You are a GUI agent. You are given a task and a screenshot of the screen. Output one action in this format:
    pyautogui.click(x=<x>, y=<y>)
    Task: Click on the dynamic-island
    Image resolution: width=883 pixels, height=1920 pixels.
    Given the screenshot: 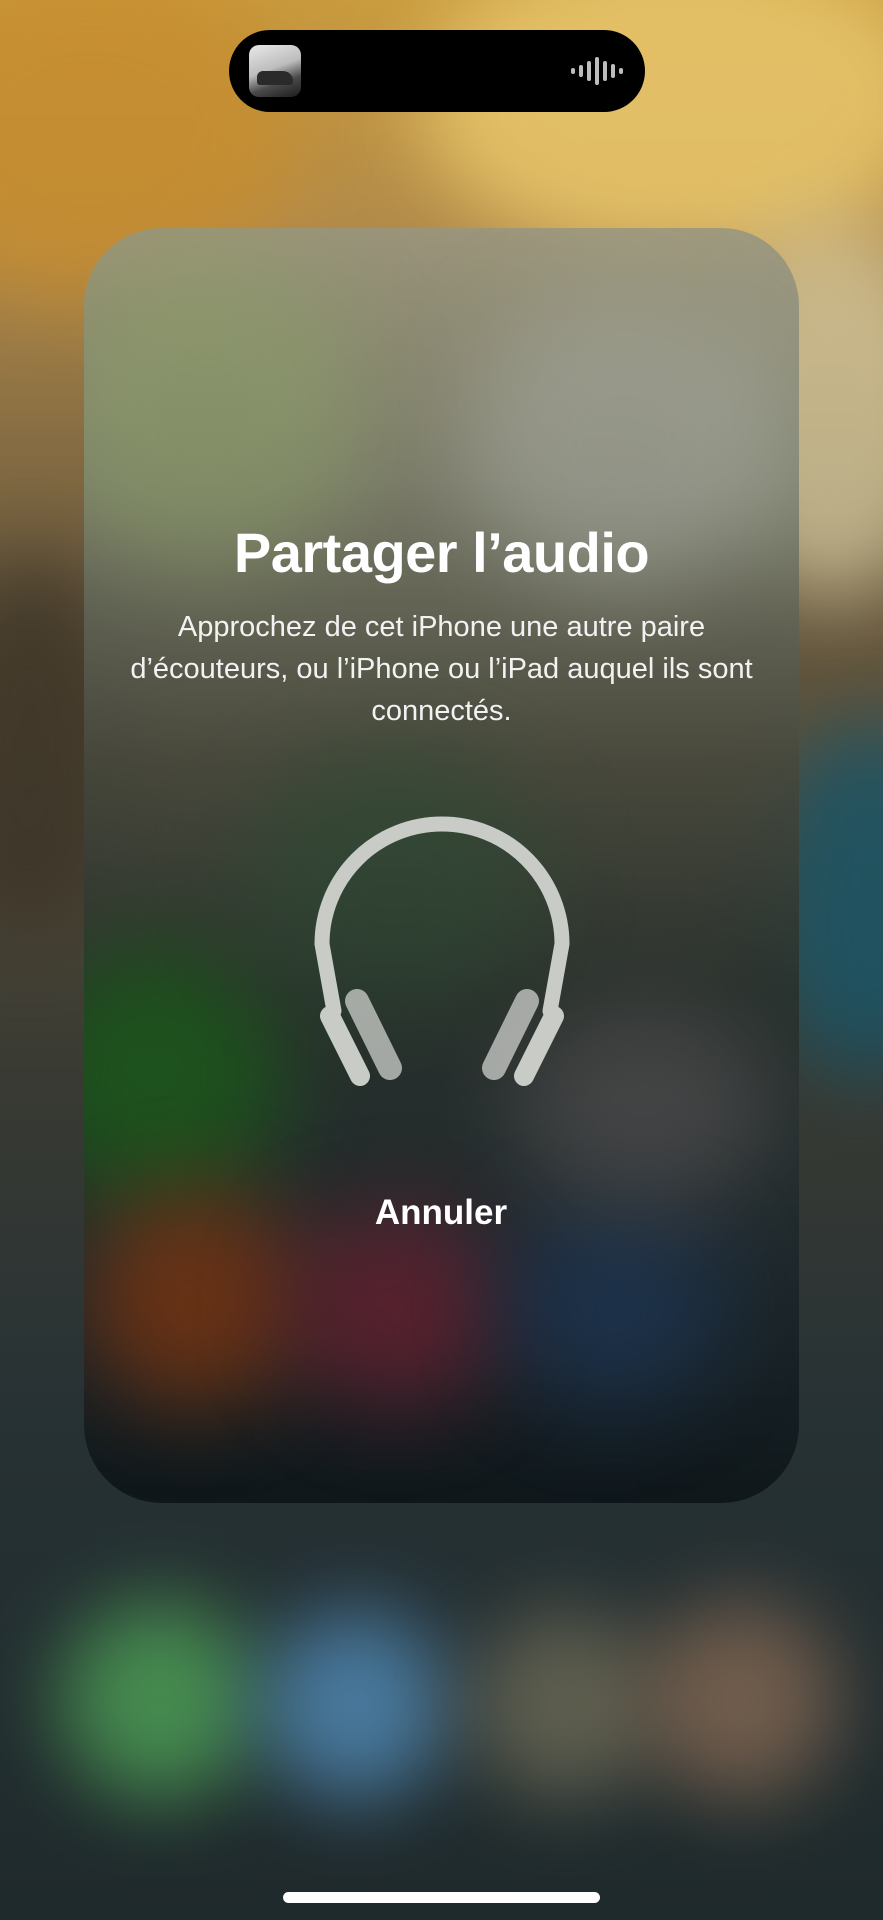 What is the action you would take?
    pyautogui.click(x=437, y=71)
    